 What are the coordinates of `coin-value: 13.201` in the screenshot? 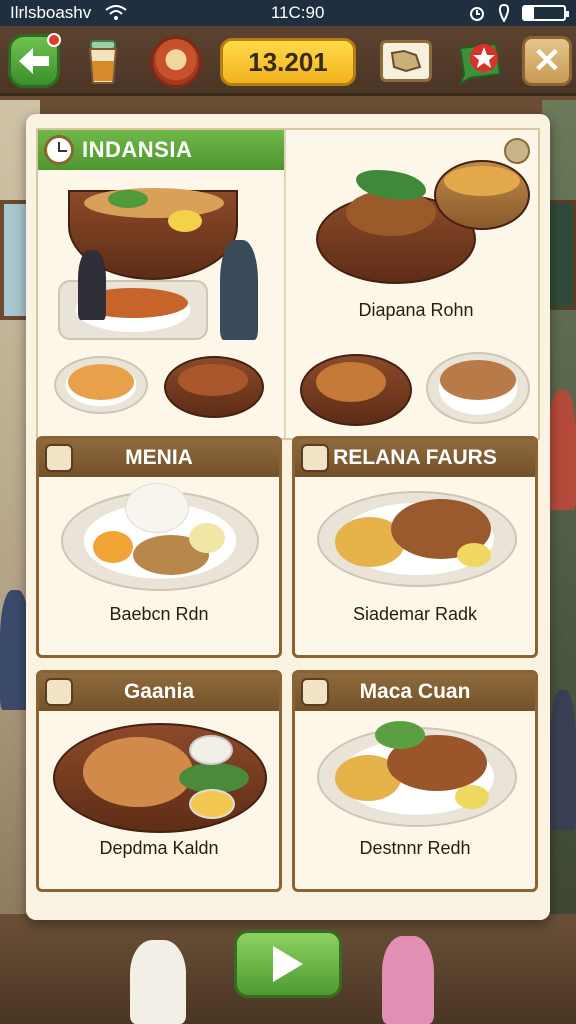 It's located at (288, 61).